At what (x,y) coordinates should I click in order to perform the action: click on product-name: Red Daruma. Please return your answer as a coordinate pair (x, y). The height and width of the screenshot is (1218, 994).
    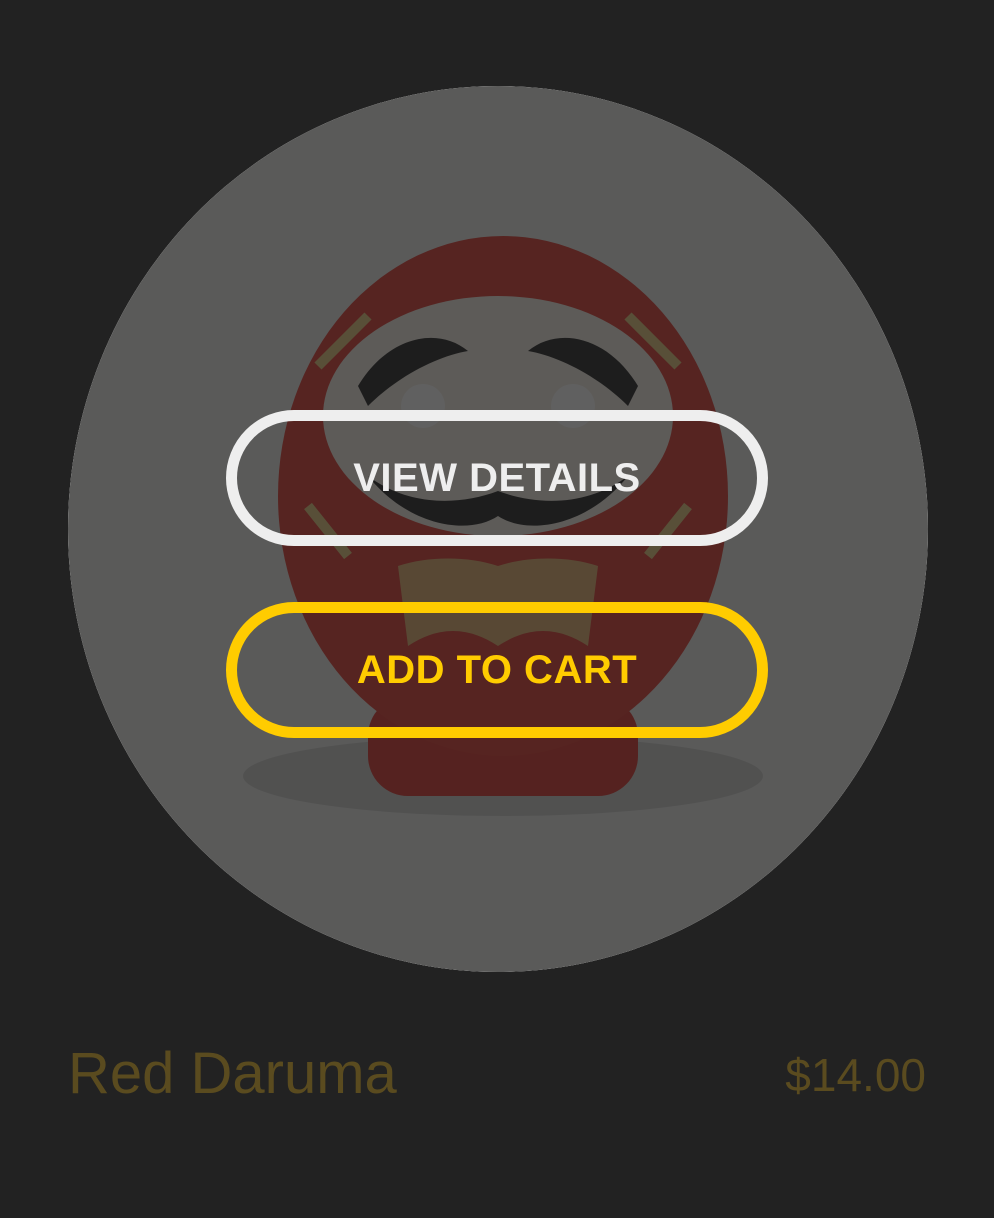
    Looking at the image, I should click on (232, 1073).